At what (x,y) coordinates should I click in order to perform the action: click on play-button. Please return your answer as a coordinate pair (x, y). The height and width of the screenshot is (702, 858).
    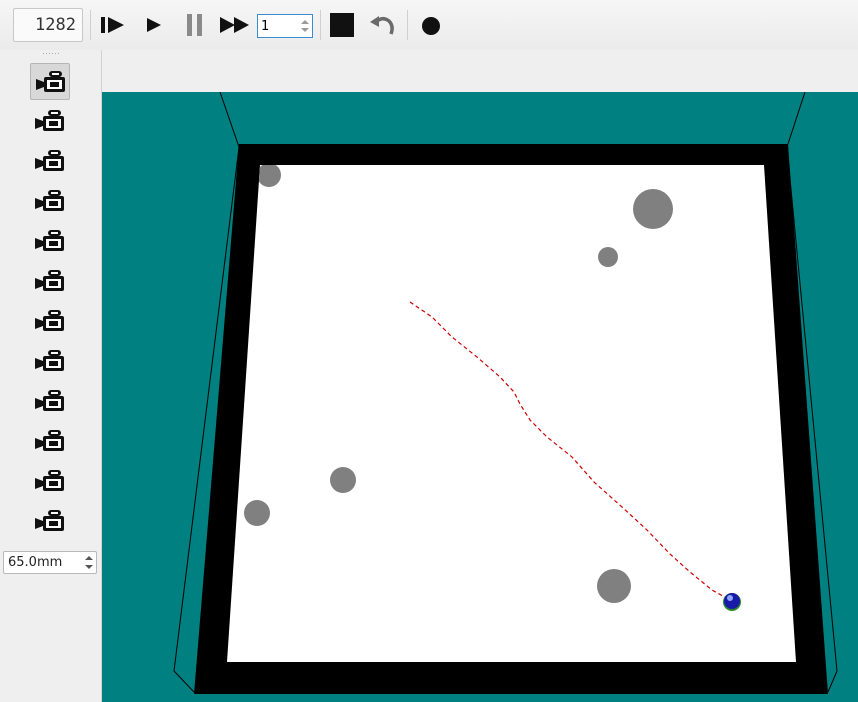
    Looking at the image, I should click on (154, 25).